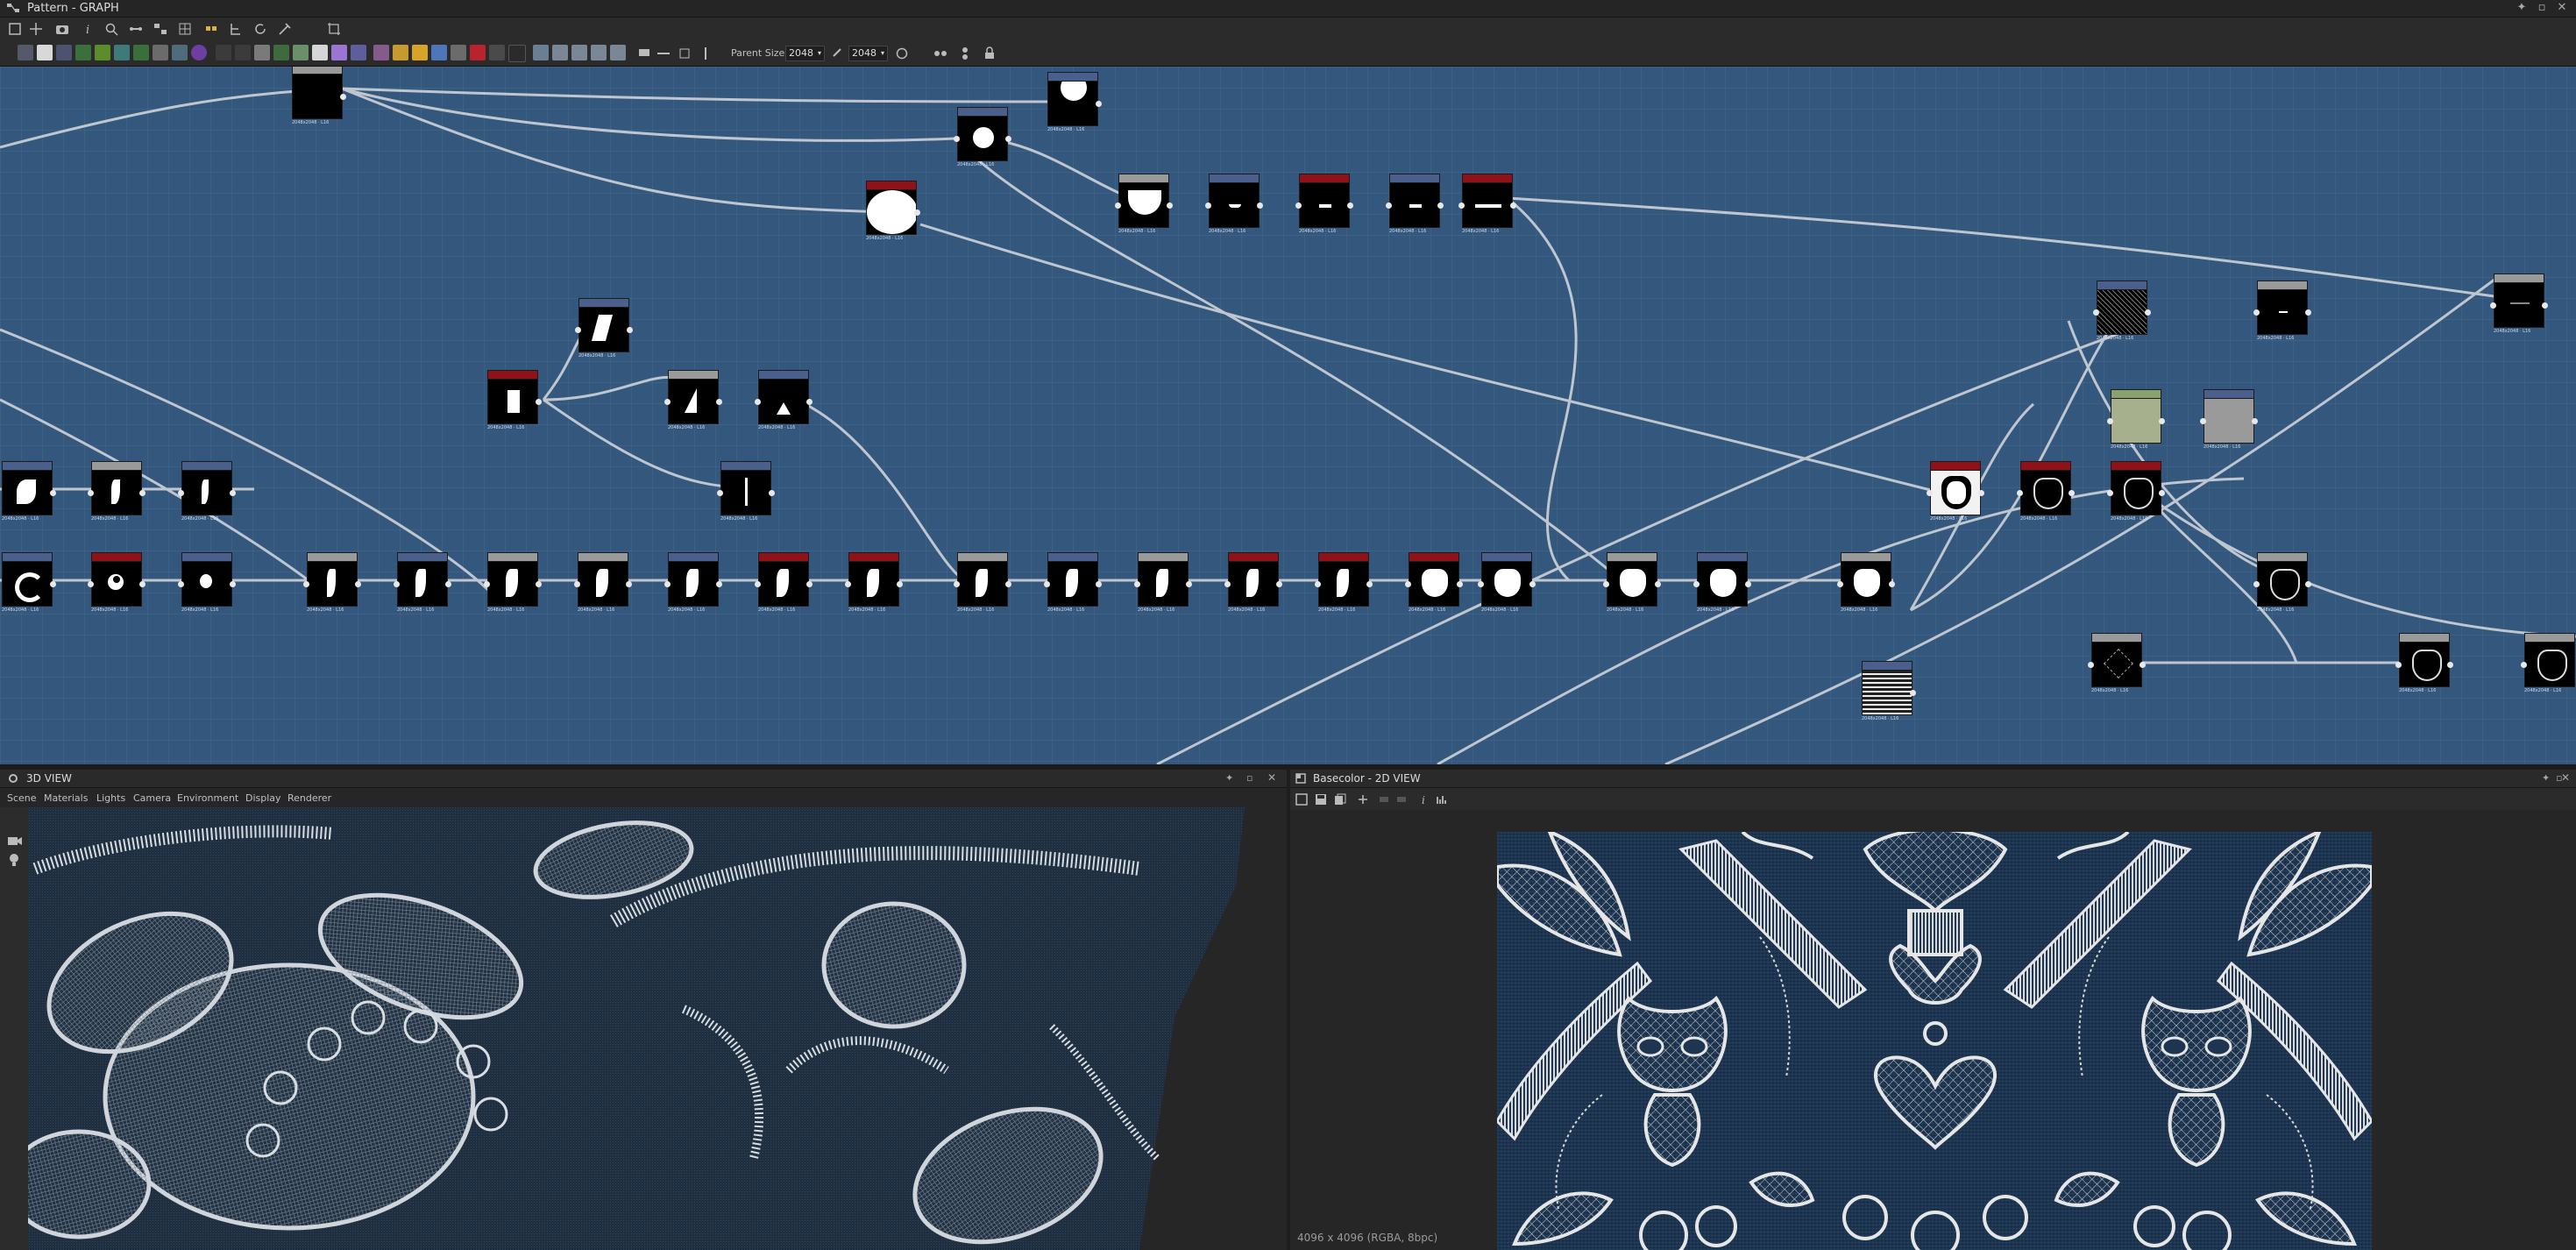  Describe the element at coordinates (1321, 799) in the screenshot. I see `save-icon` at that location.